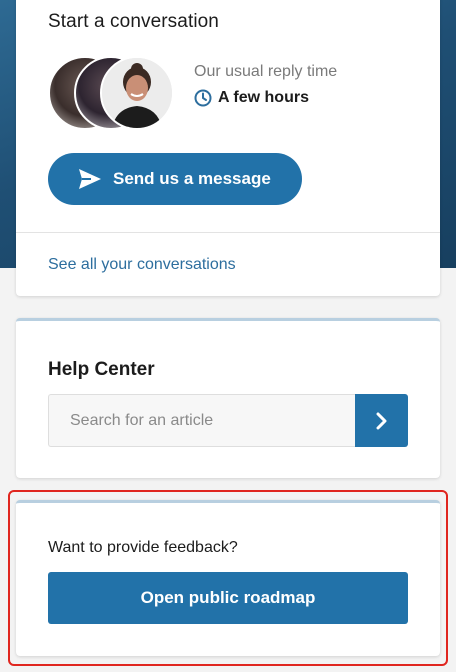 This screenshot has width=456, height=672. I want to click on team-avatars, so click(113, 93).